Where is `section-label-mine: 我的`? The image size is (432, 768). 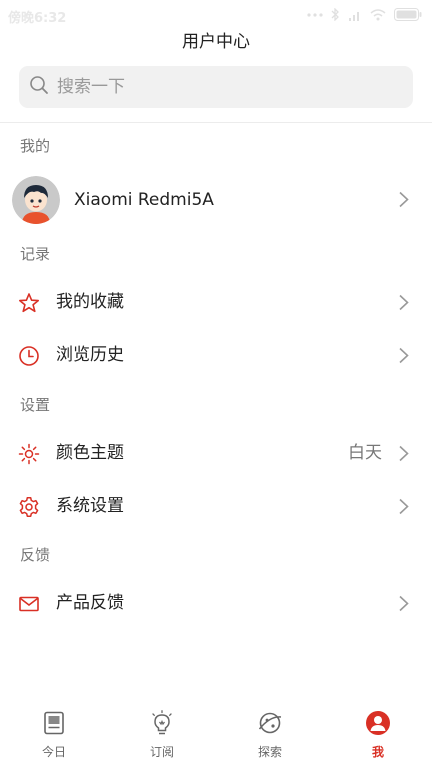
section-label-mine: 我的 is located at coordinates (35, 146).